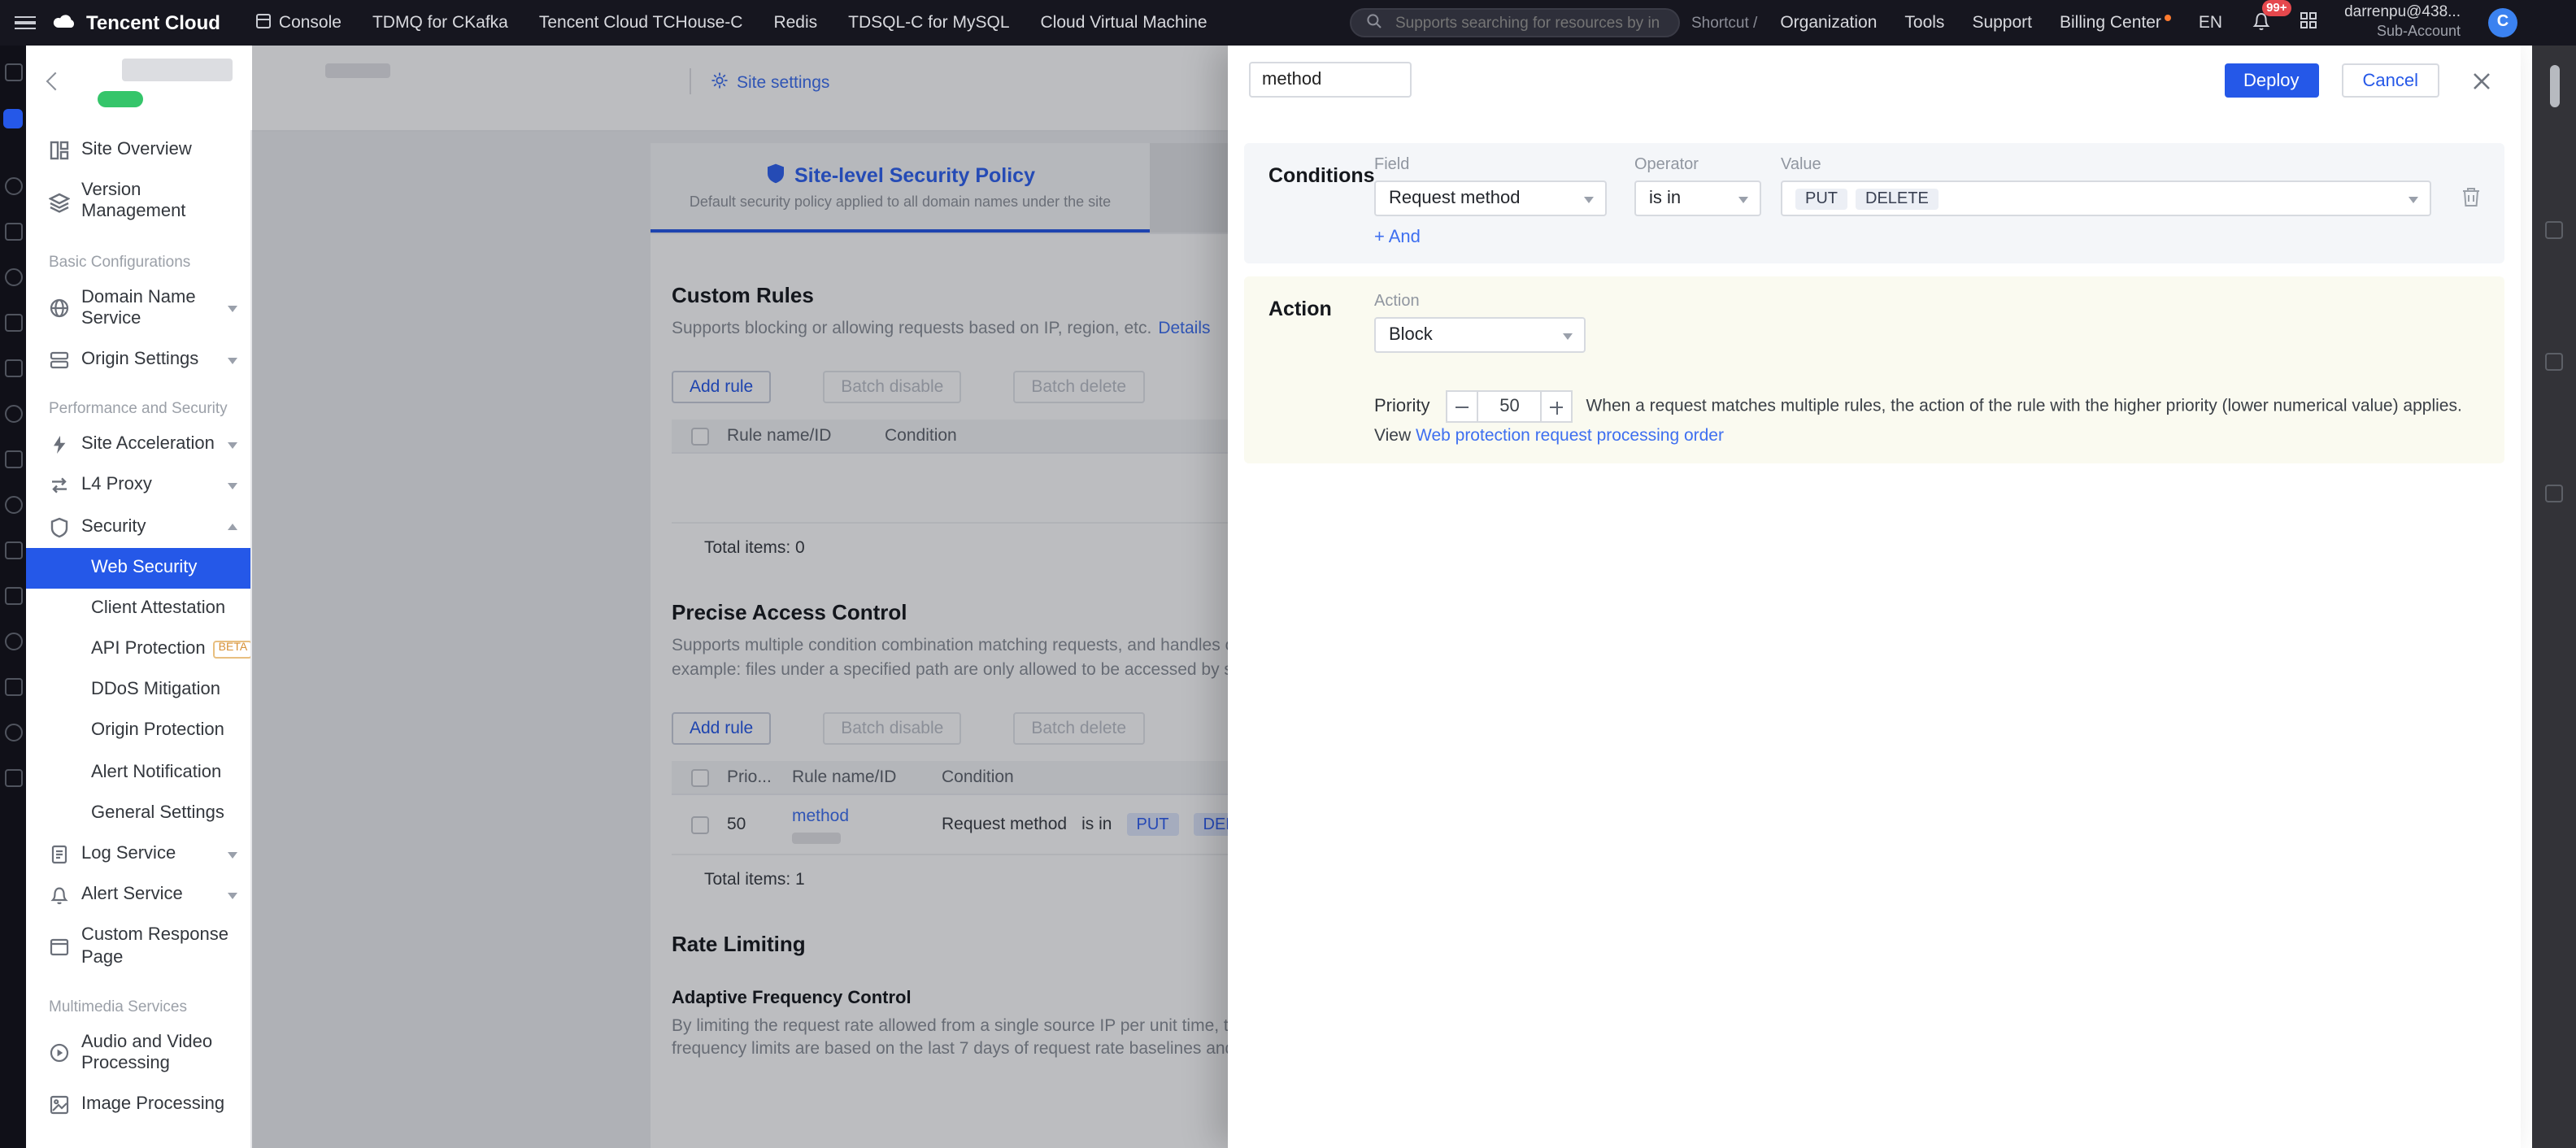  What do you see at coordinates (138, 814) in the screenshot?
I see `sidebar-item-general-settings: General Settings` at bounding box center [138, 814].